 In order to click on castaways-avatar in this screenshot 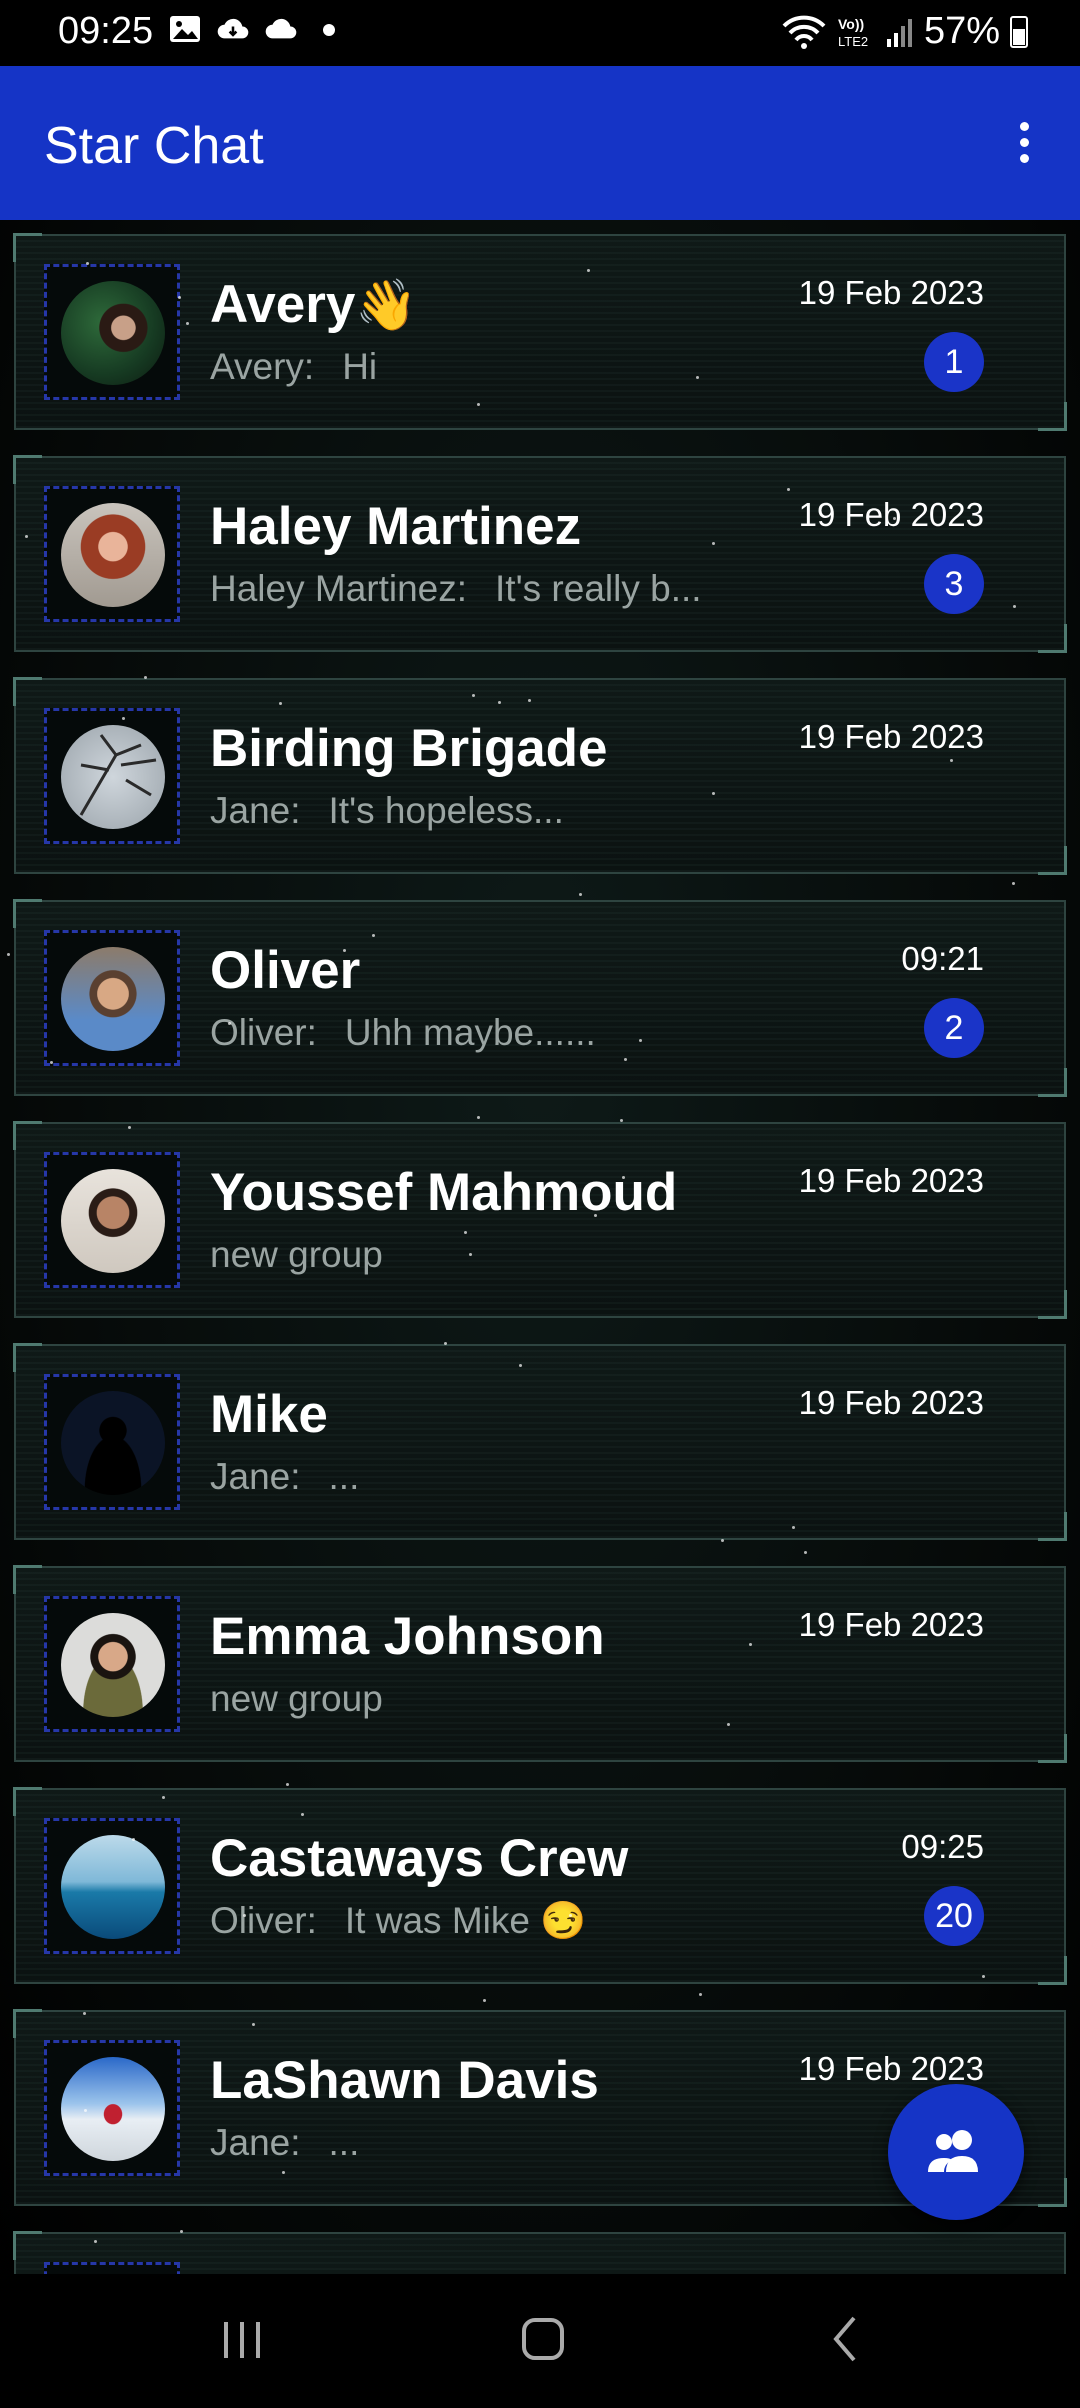, I will do `click(113, 1887)`.